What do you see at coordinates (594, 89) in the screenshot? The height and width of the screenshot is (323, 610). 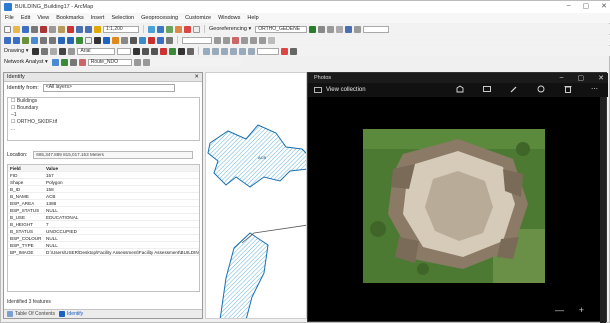 I see `more-options-icon: ⋯` at bounding box center [594, 89].